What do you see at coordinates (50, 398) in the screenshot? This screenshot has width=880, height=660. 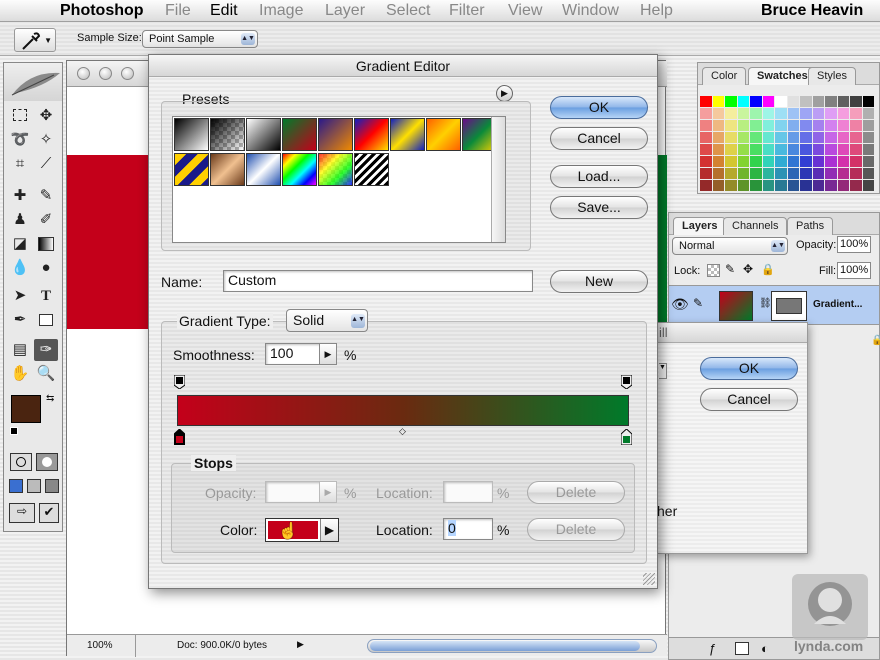 I see `swap-colors-icon: ⇆` at bounding box center [50, 398].